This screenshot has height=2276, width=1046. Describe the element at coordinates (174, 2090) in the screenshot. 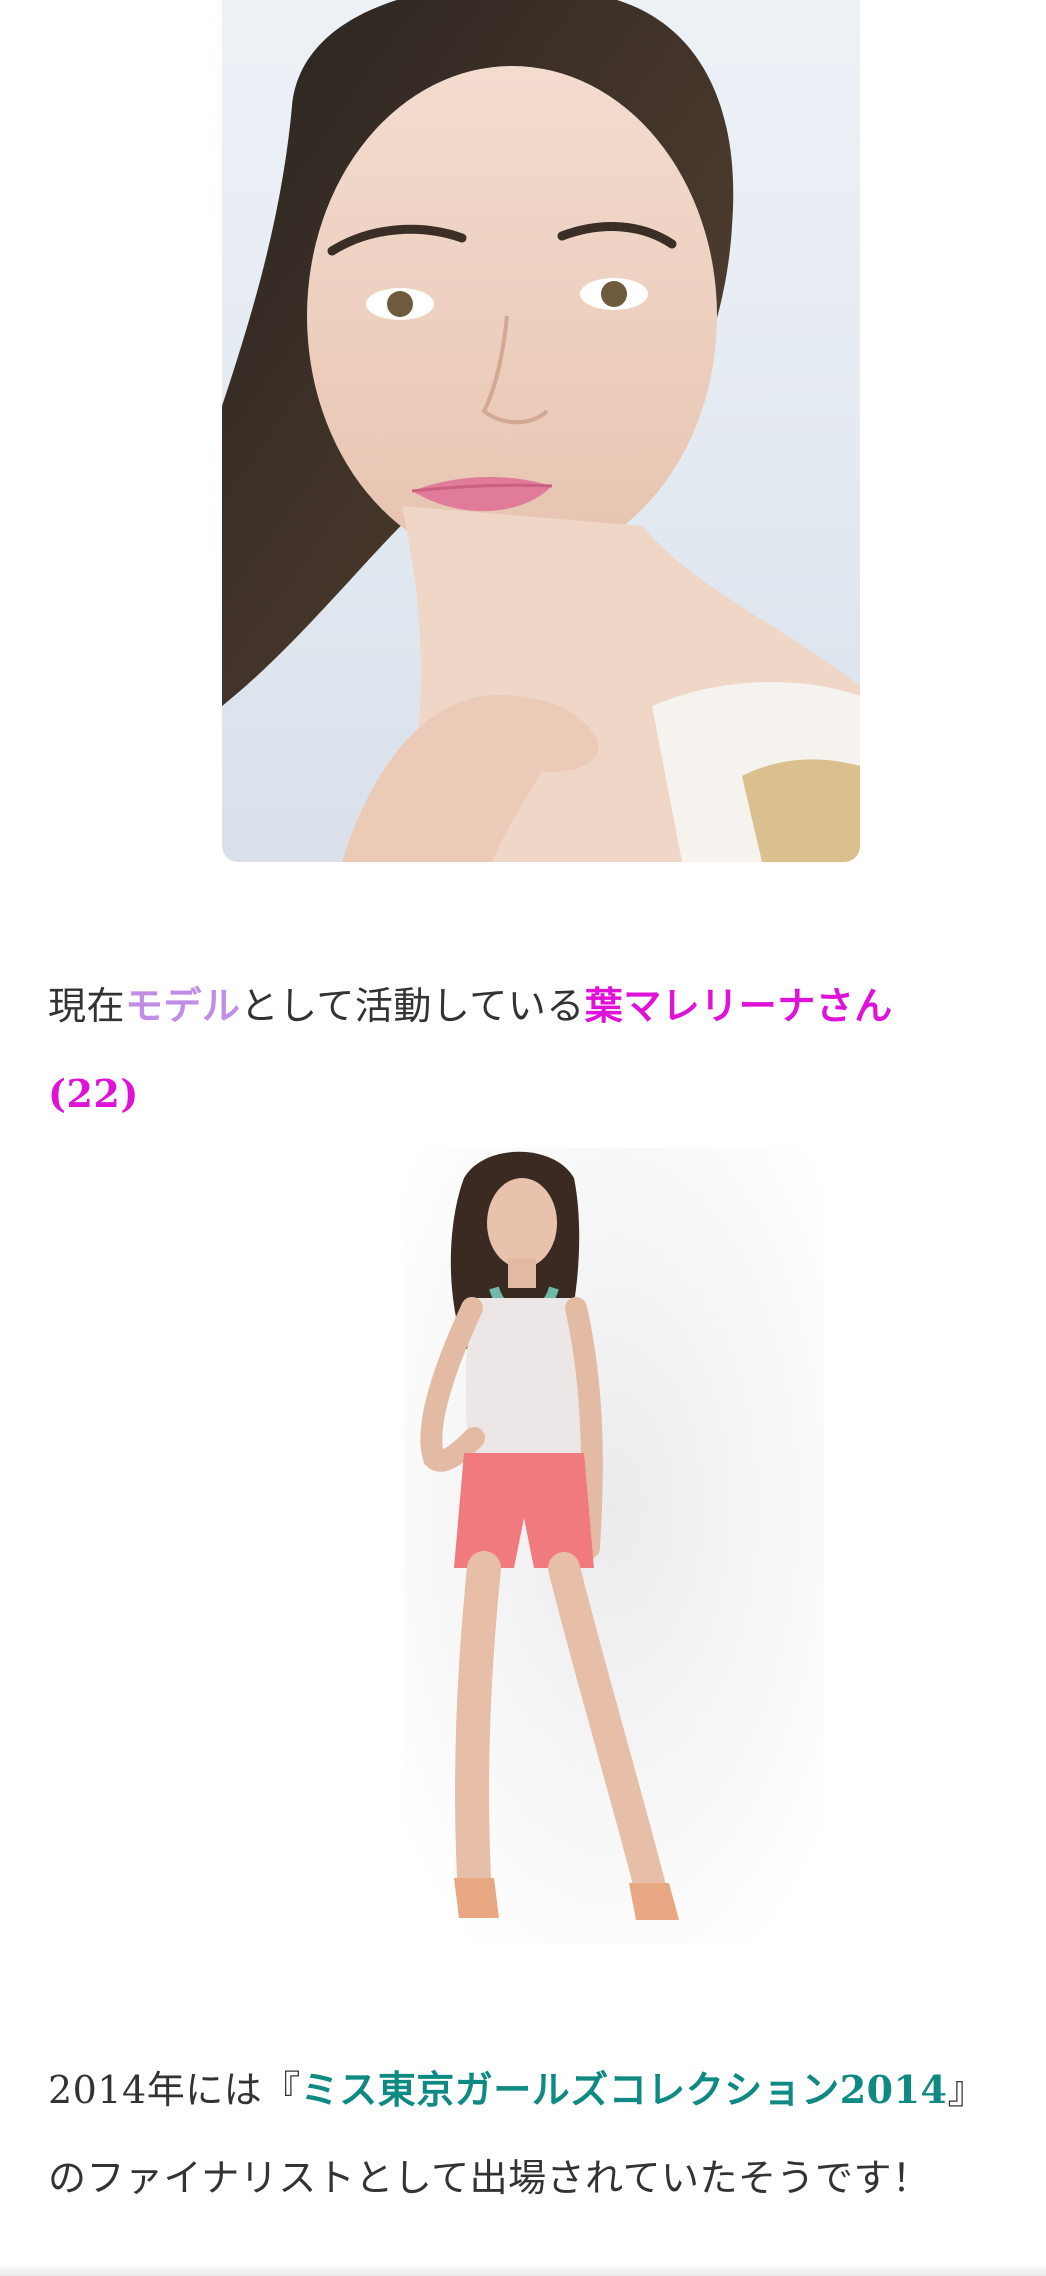

I see `text-segment: 2014年には『` at that location.